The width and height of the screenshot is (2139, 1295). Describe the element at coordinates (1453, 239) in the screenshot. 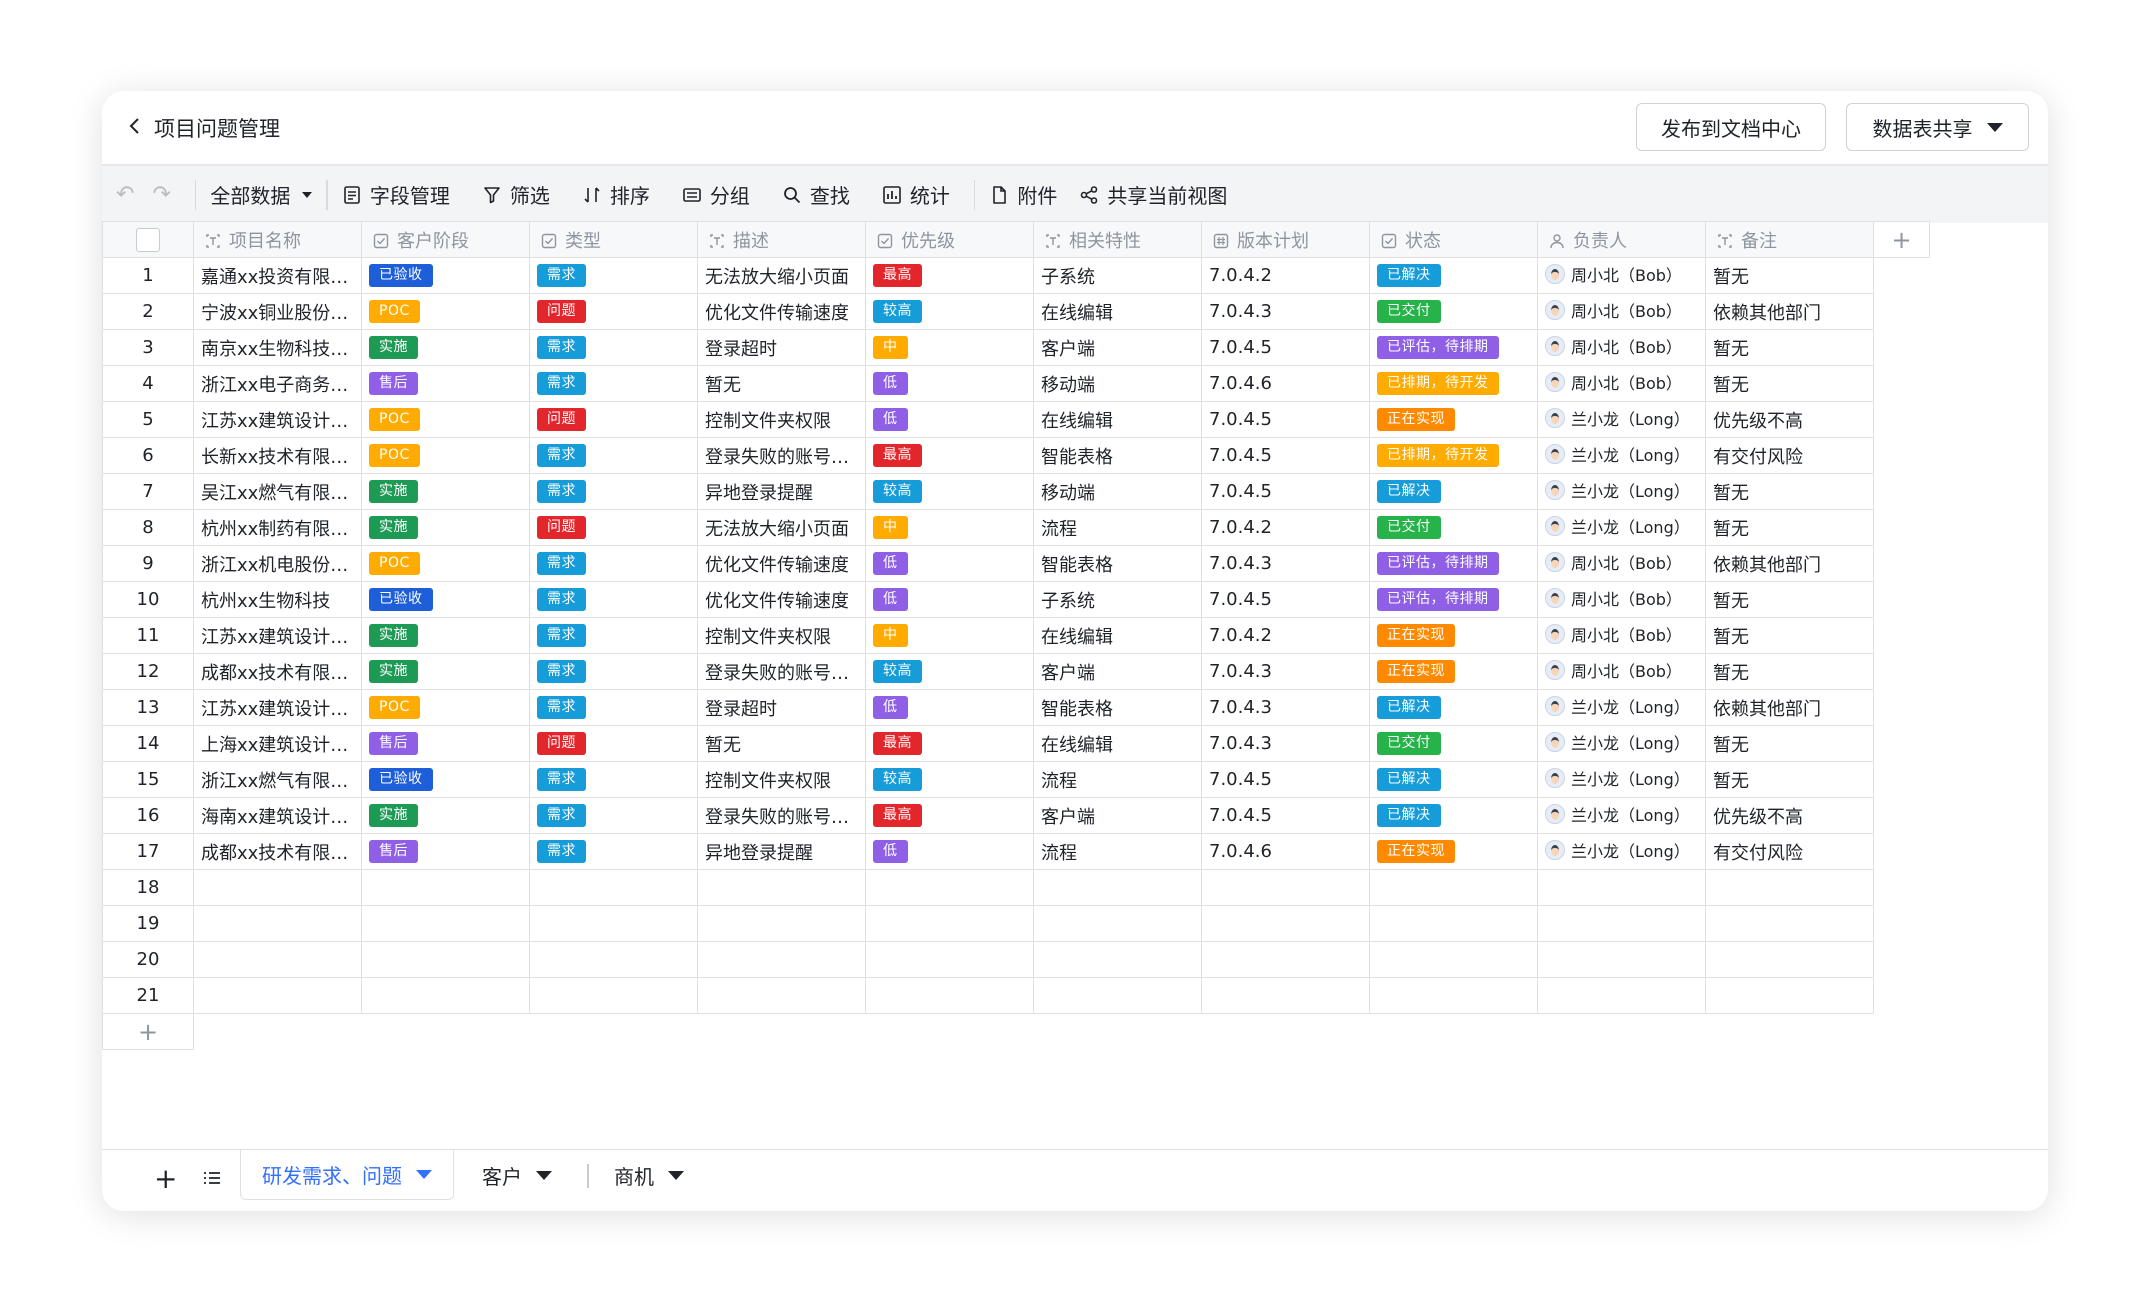

I see `column-header: 状态` at that location.